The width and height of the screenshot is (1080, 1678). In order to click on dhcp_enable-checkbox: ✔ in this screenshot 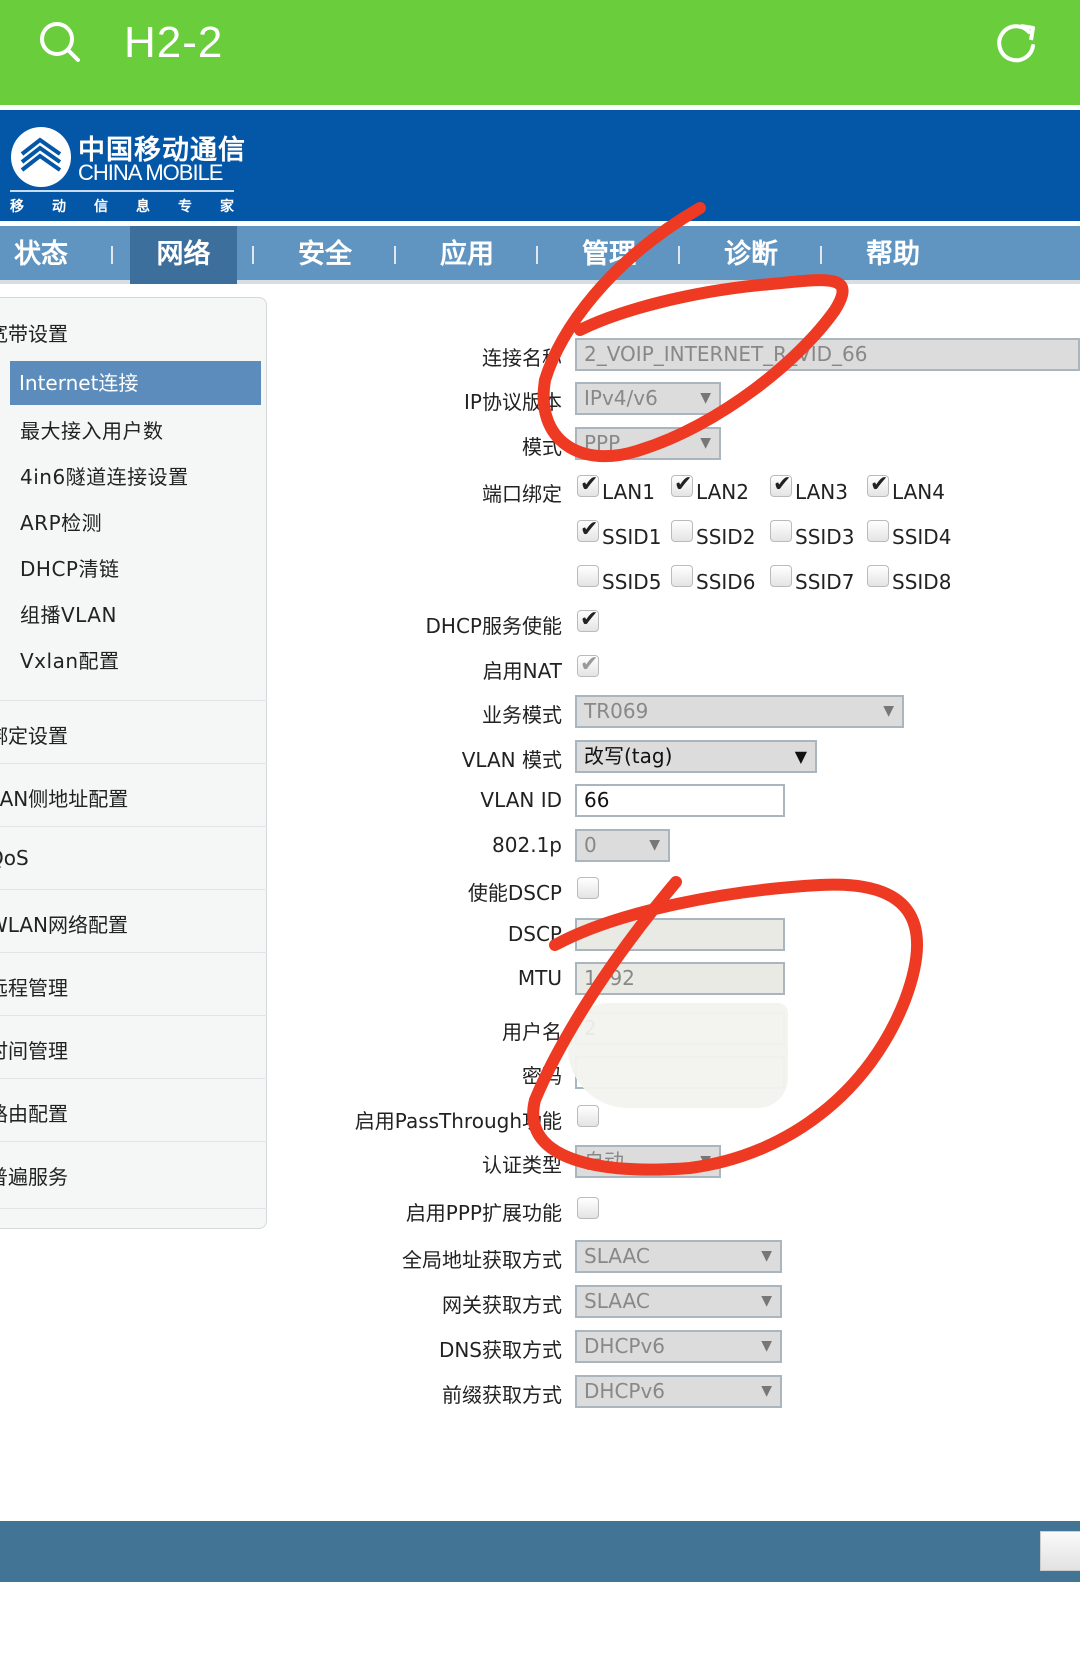, I will do `click(588, 619)`.